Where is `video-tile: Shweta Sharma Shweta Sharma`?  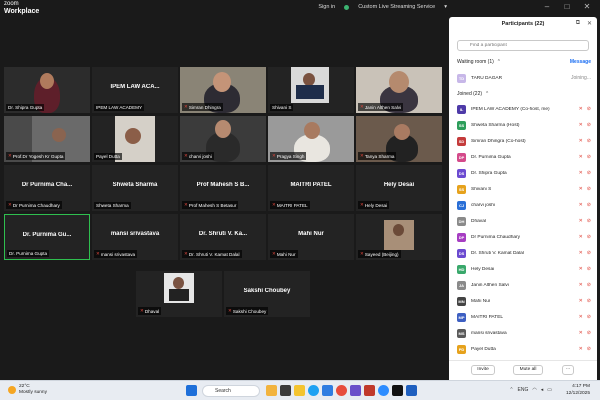 video-tile: Shweta Sharma Shweta Sharma is located at coordinates (135, 188).